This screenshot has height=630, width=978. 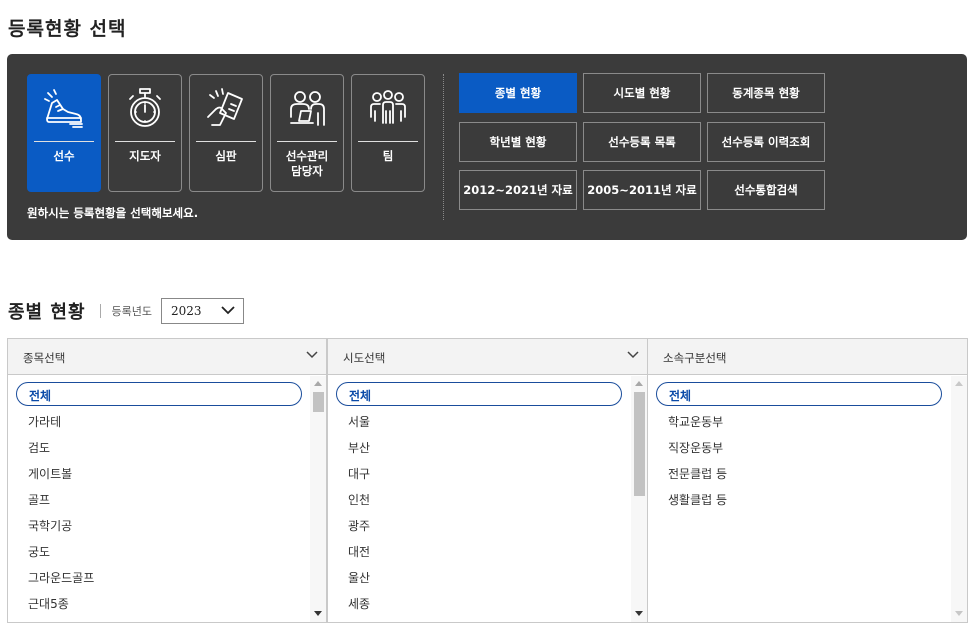 I want to click on affiliation-option: 학교운동부, so click(x=799, y=420).